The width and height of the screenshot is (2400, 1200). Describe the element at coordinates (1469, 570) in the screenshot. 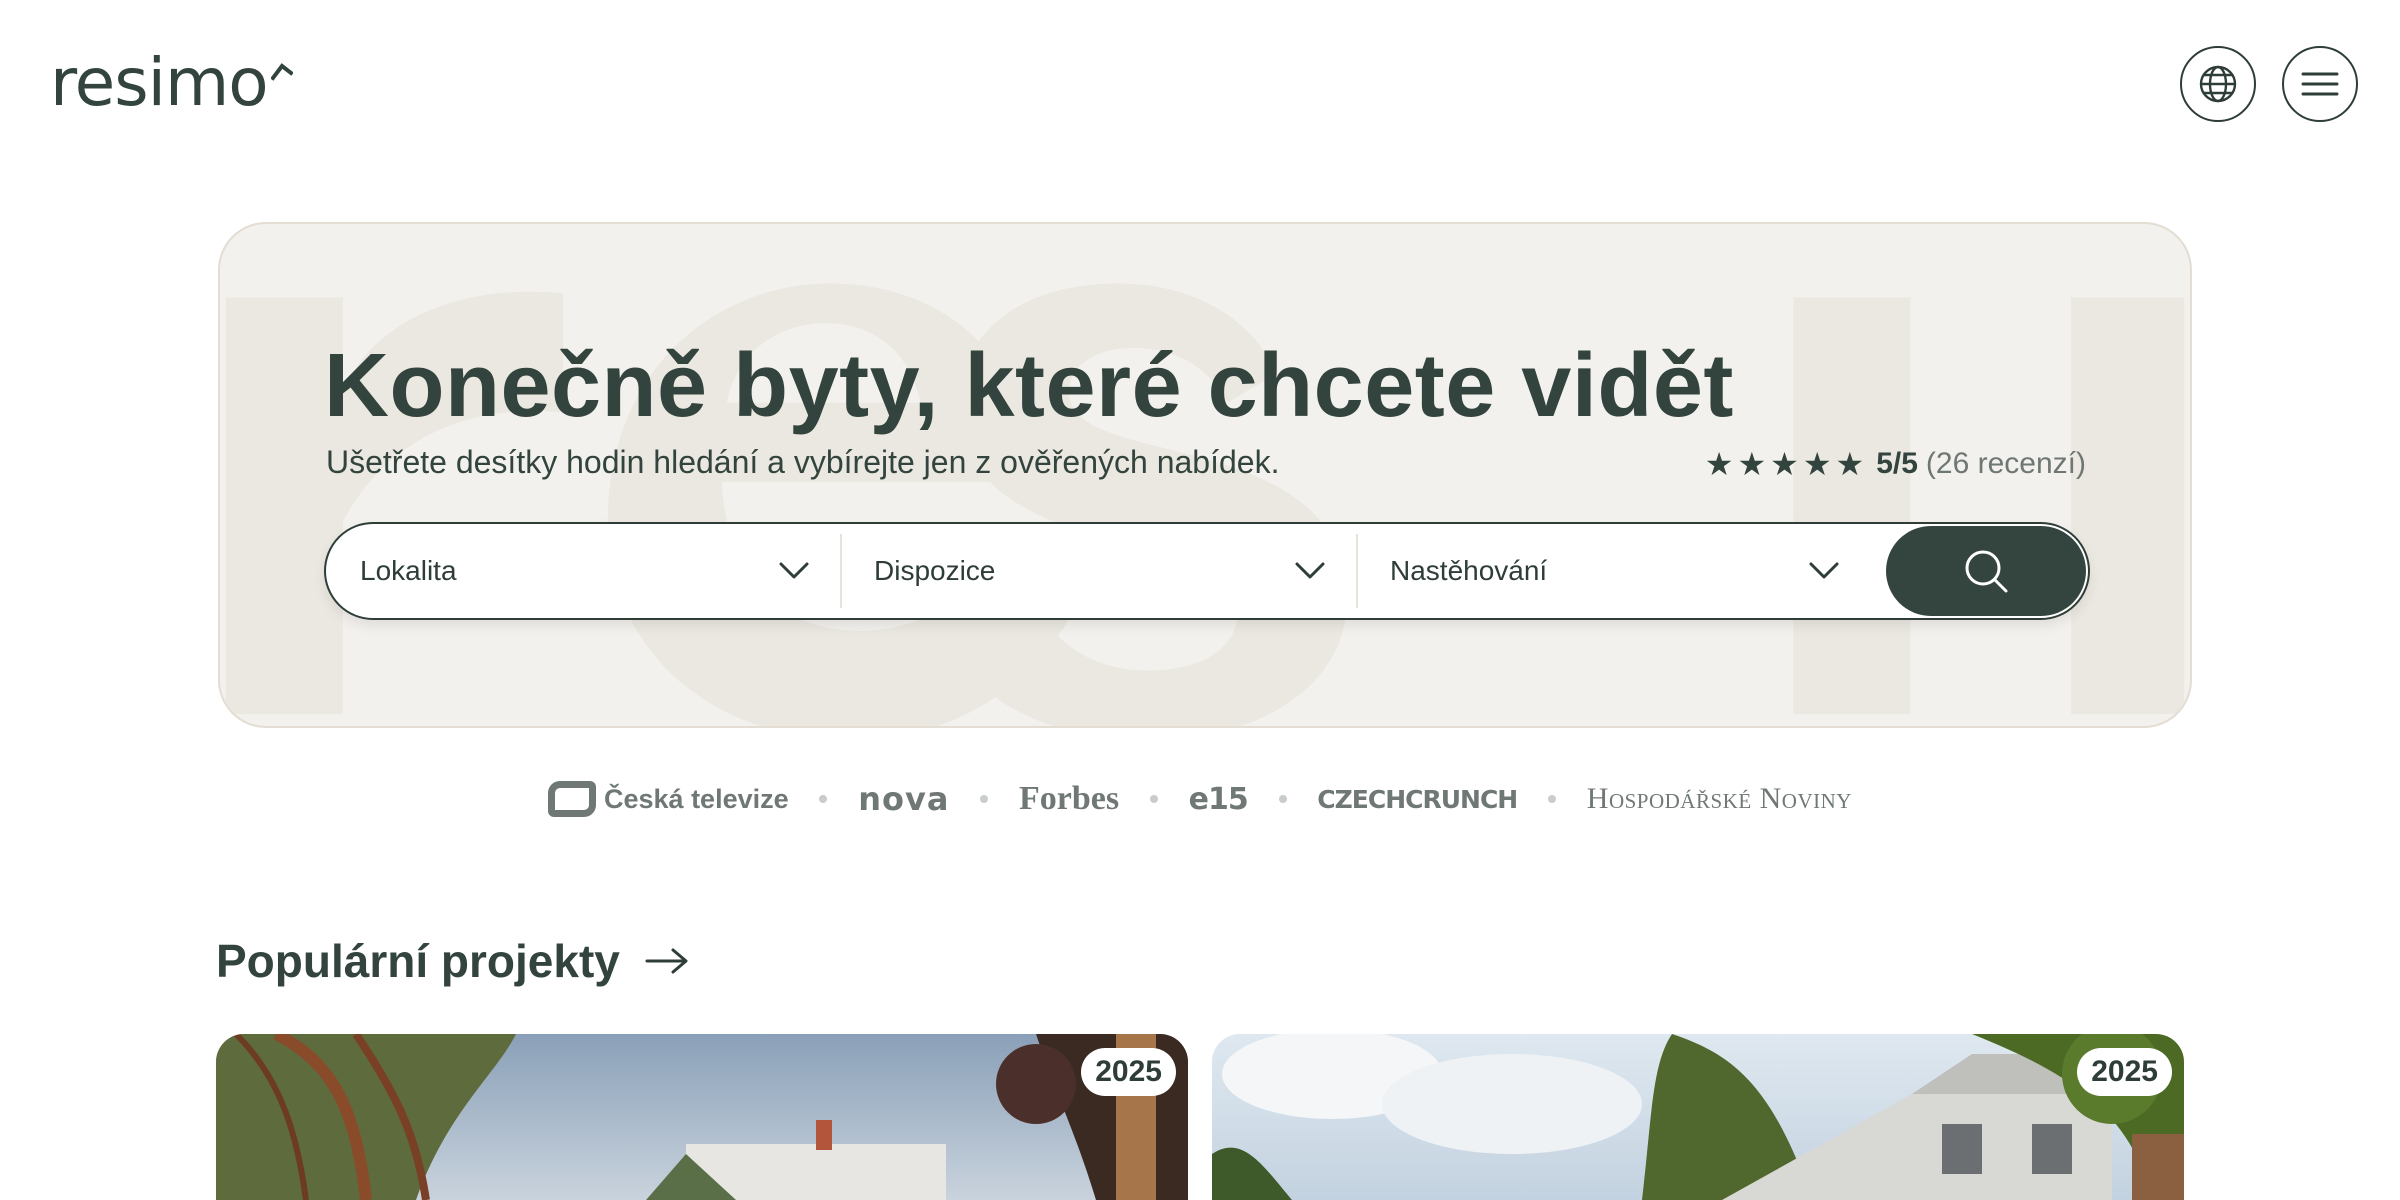

I see `move-in-select-label: Nastěhování` at that location.